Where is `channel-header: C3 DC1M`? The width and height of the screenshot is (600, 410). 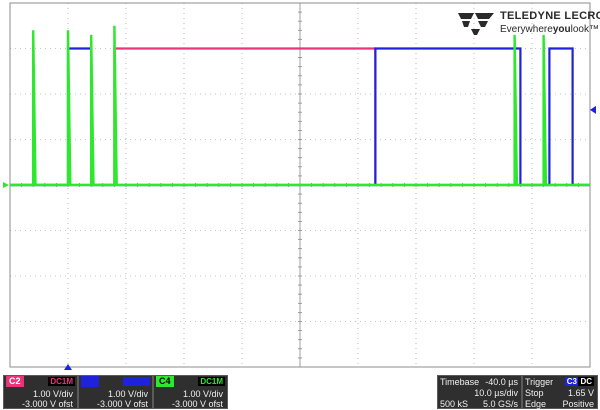 channel-header: C3 DC1M is located at coordinates (115, 381).